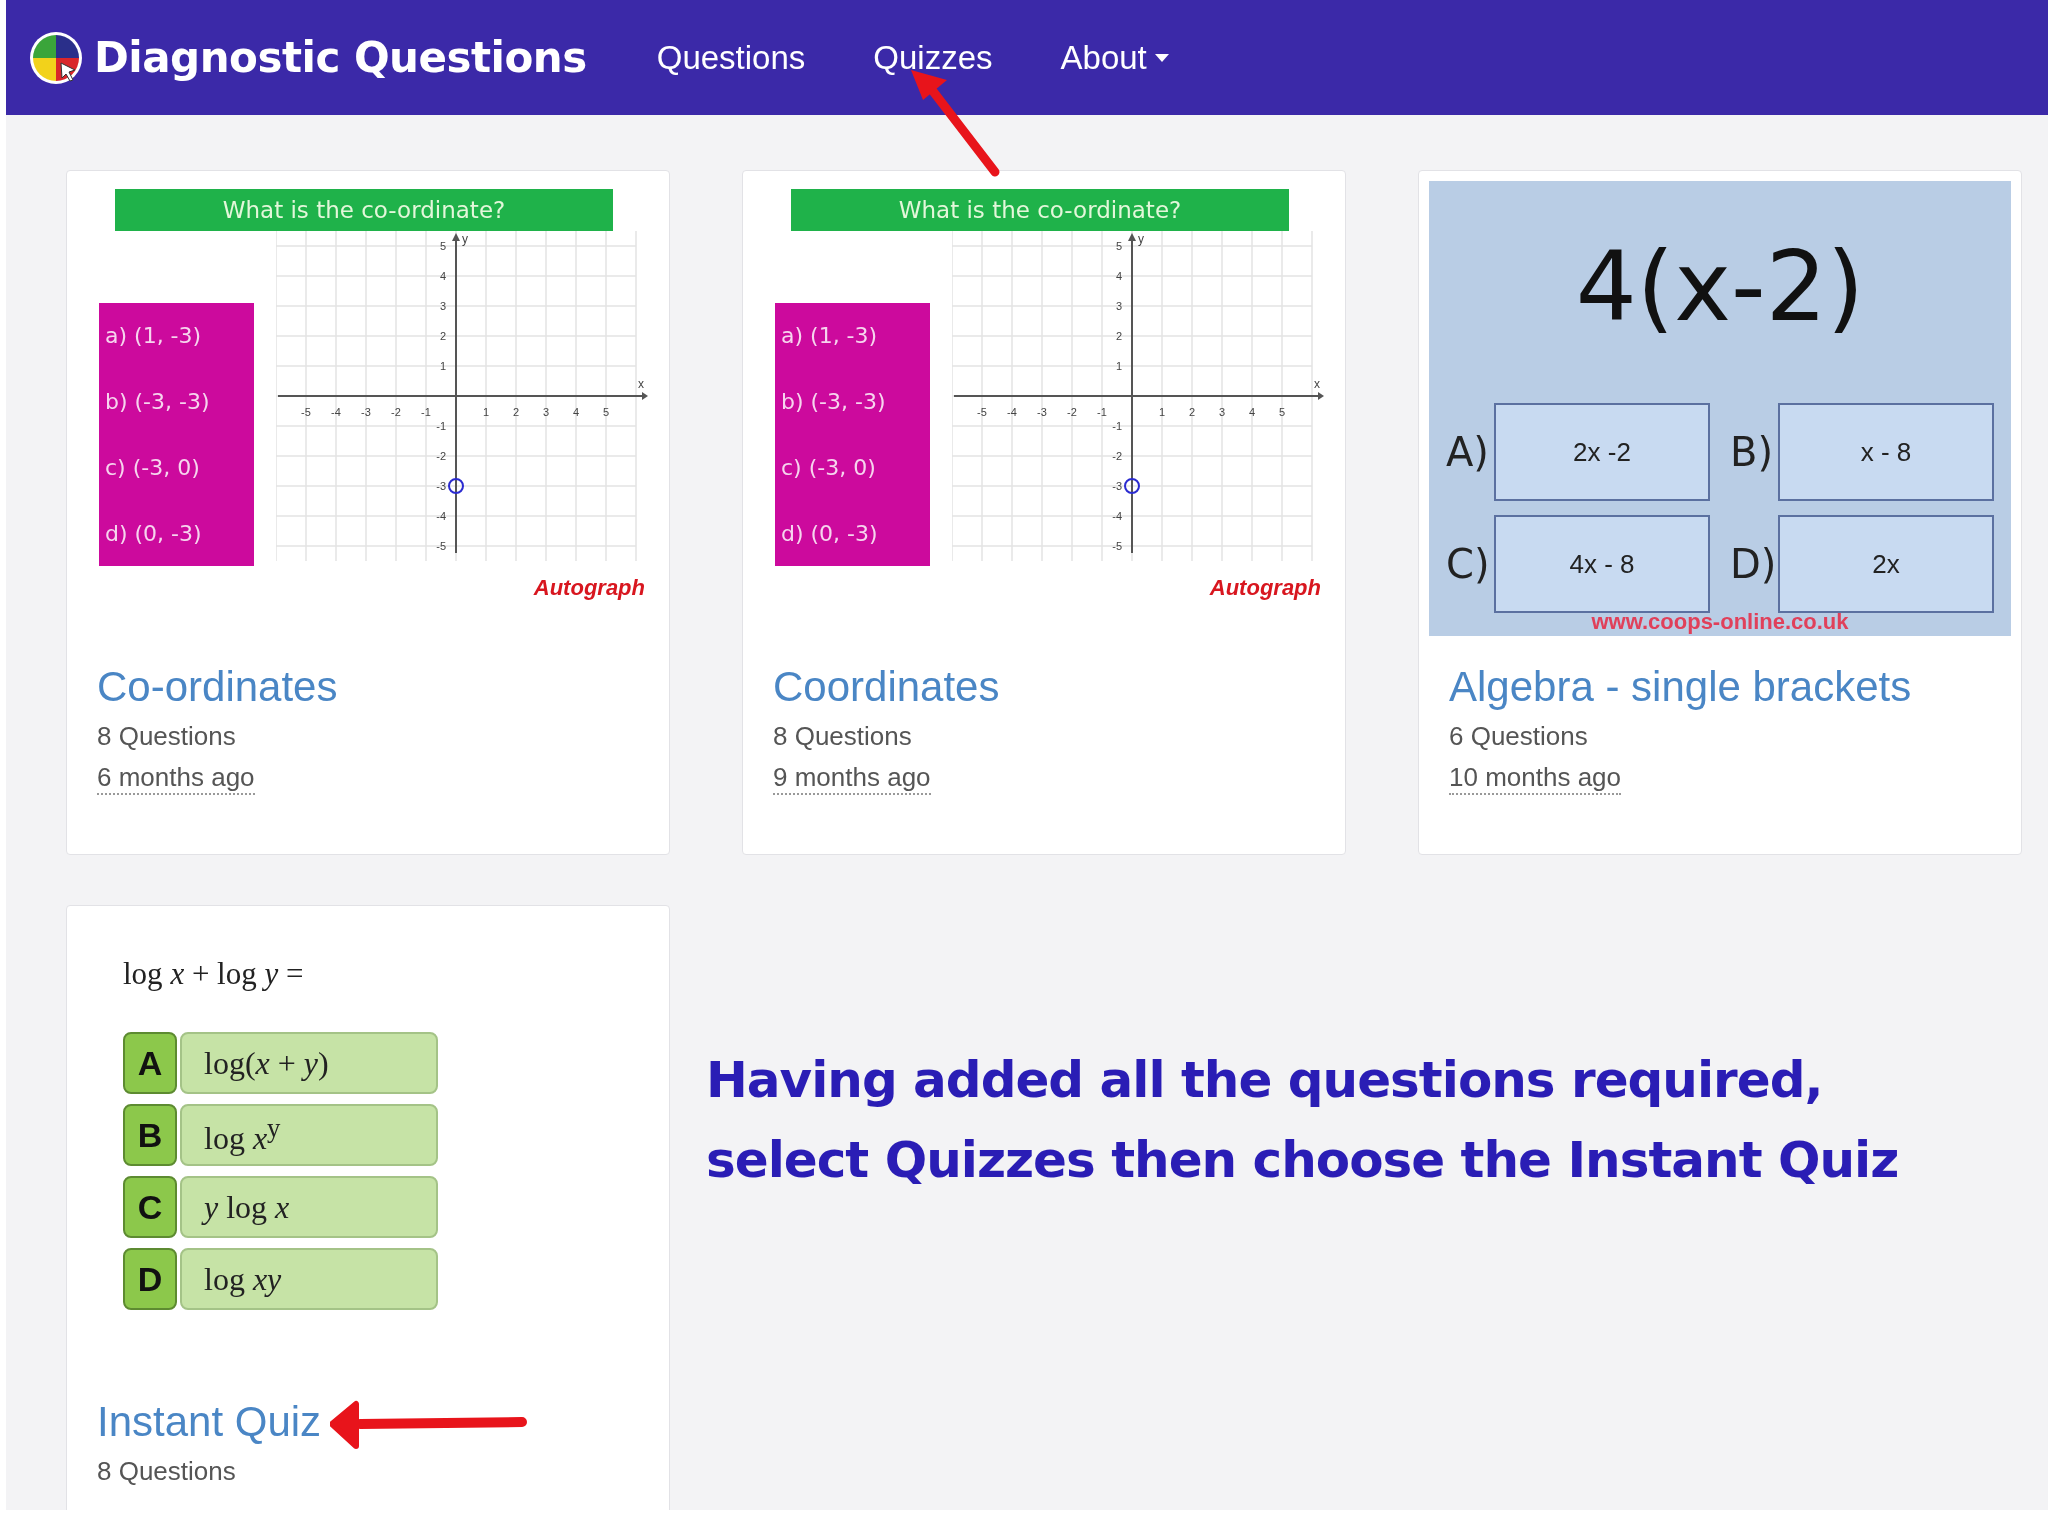 This screenshot has width=2048, height=1536. Describe the element at coordinates (852, 778) in the screenshot. I see `quiz-age: 9 months ago` at that location.